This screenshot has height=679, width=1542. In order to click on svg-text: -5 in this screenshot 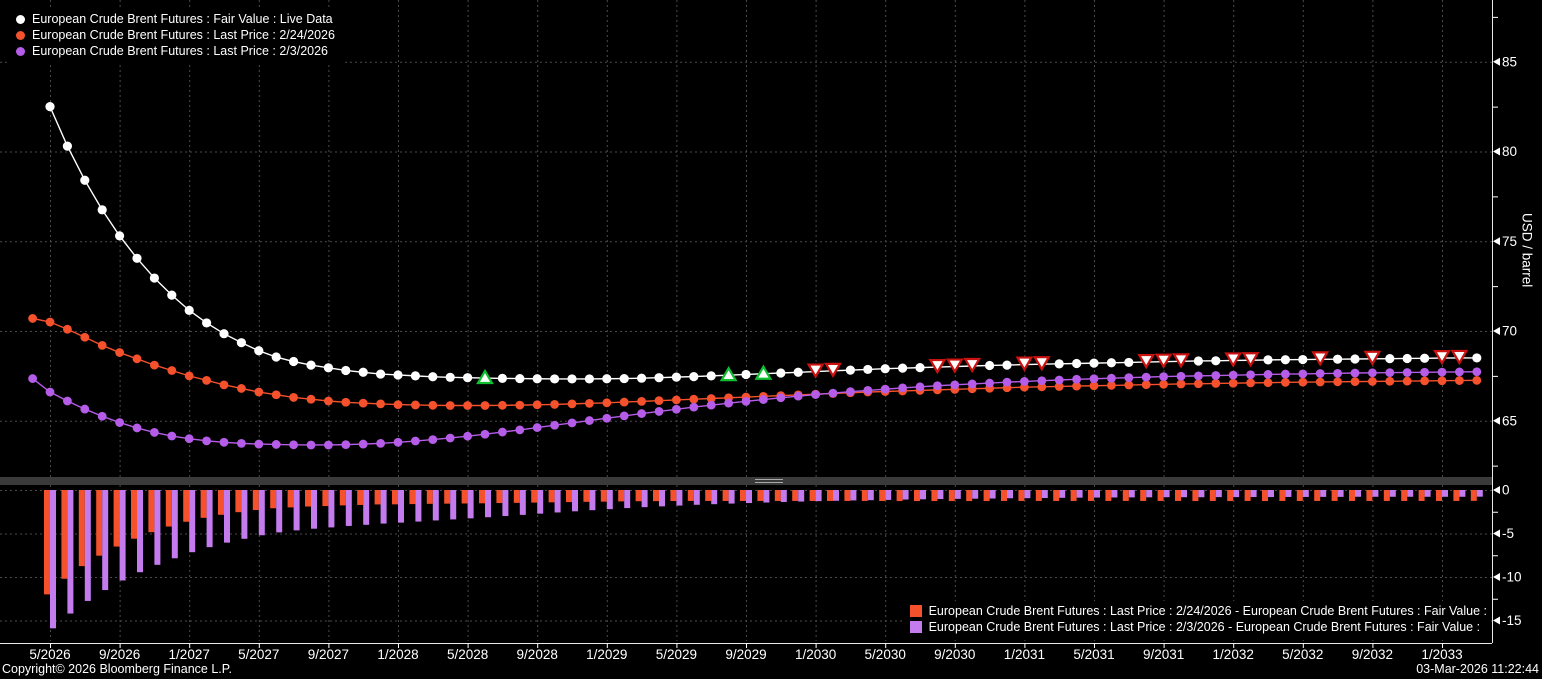, I will do `click(1508, 533)`.